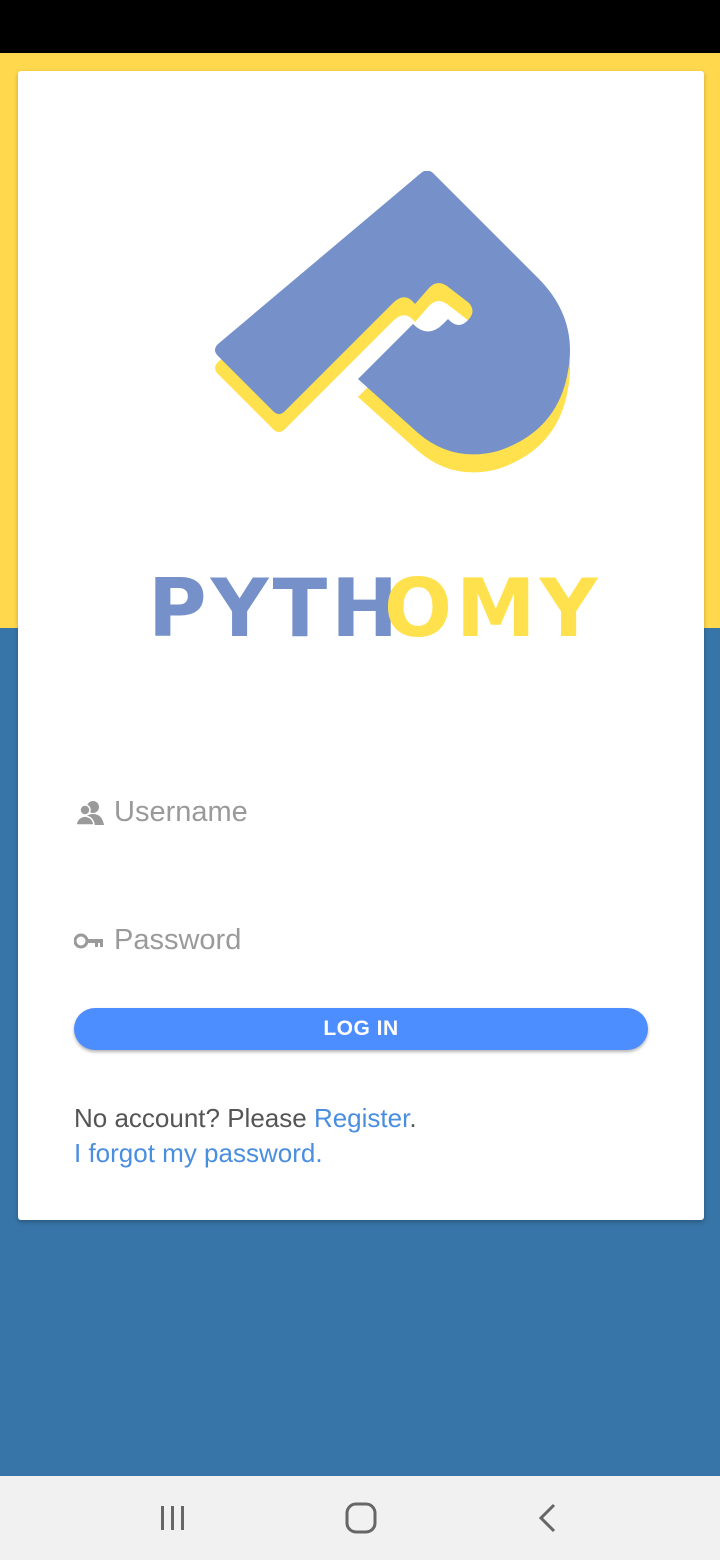 Image resolution: width=720 pixels, height=1560 pixels. Describe the element at coordinates (413, 1118) in the screenshot. I see `register-period: .` at that location.